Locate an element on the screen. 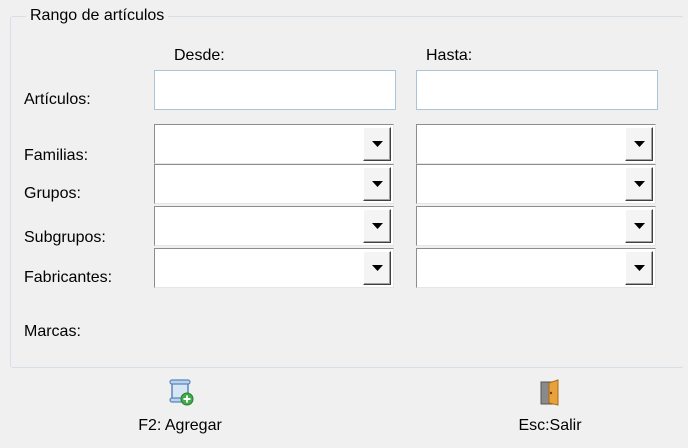  add-button-label: F2: Agregar is located at coordinates (180, 425).